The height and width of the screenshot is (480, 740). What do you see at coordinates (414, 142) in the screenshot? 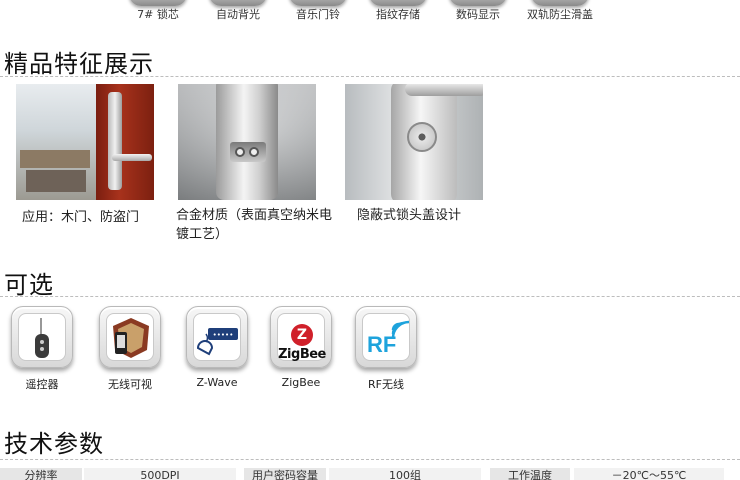
I see `photo-hidden-keyhole-cover` at bounding box center [414, 142].